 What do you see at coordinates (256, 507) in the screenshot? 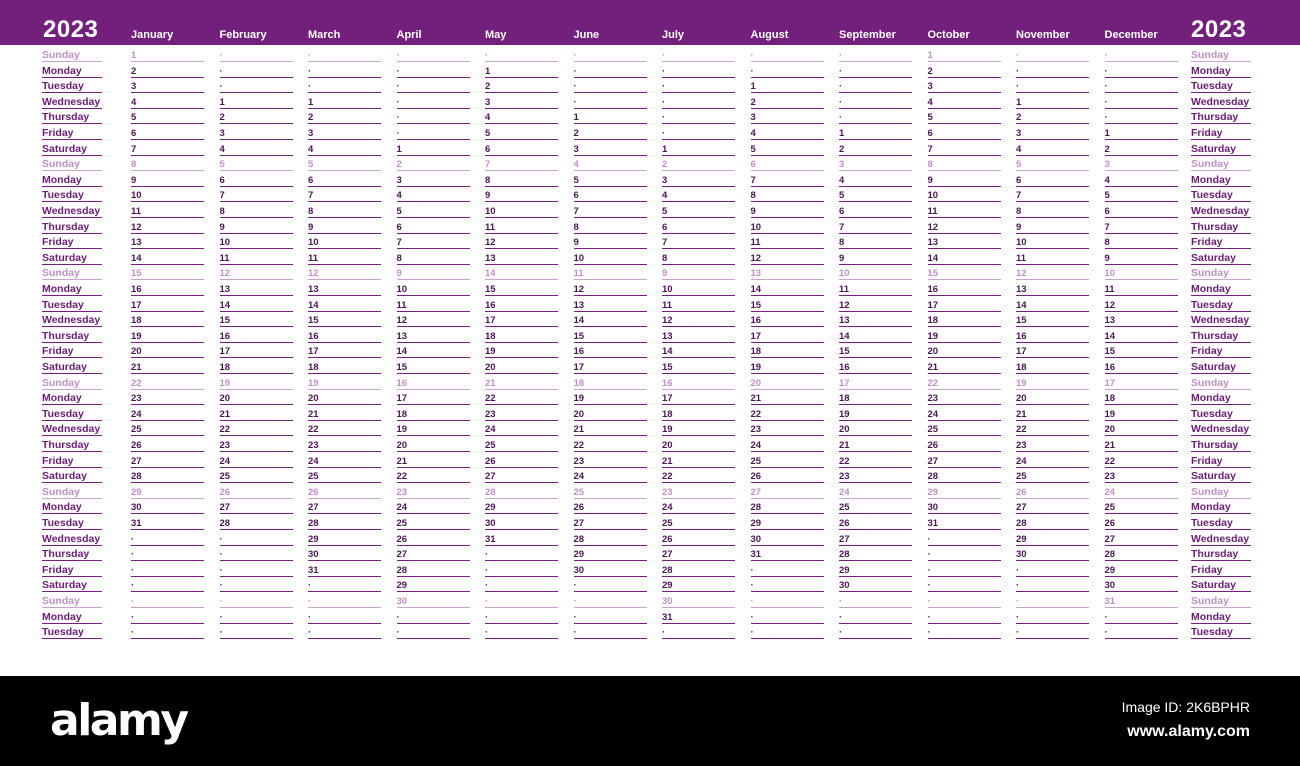
I see `day-cell: 27` at bounding box center [256, 507].